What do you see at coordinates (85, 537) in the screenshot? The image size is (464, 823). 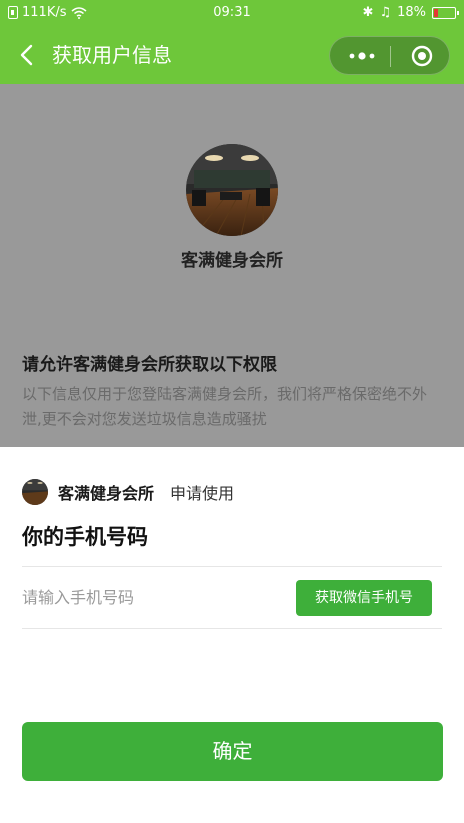 I see `request-title: 你的手机号码` at bounding box center [85, 537].